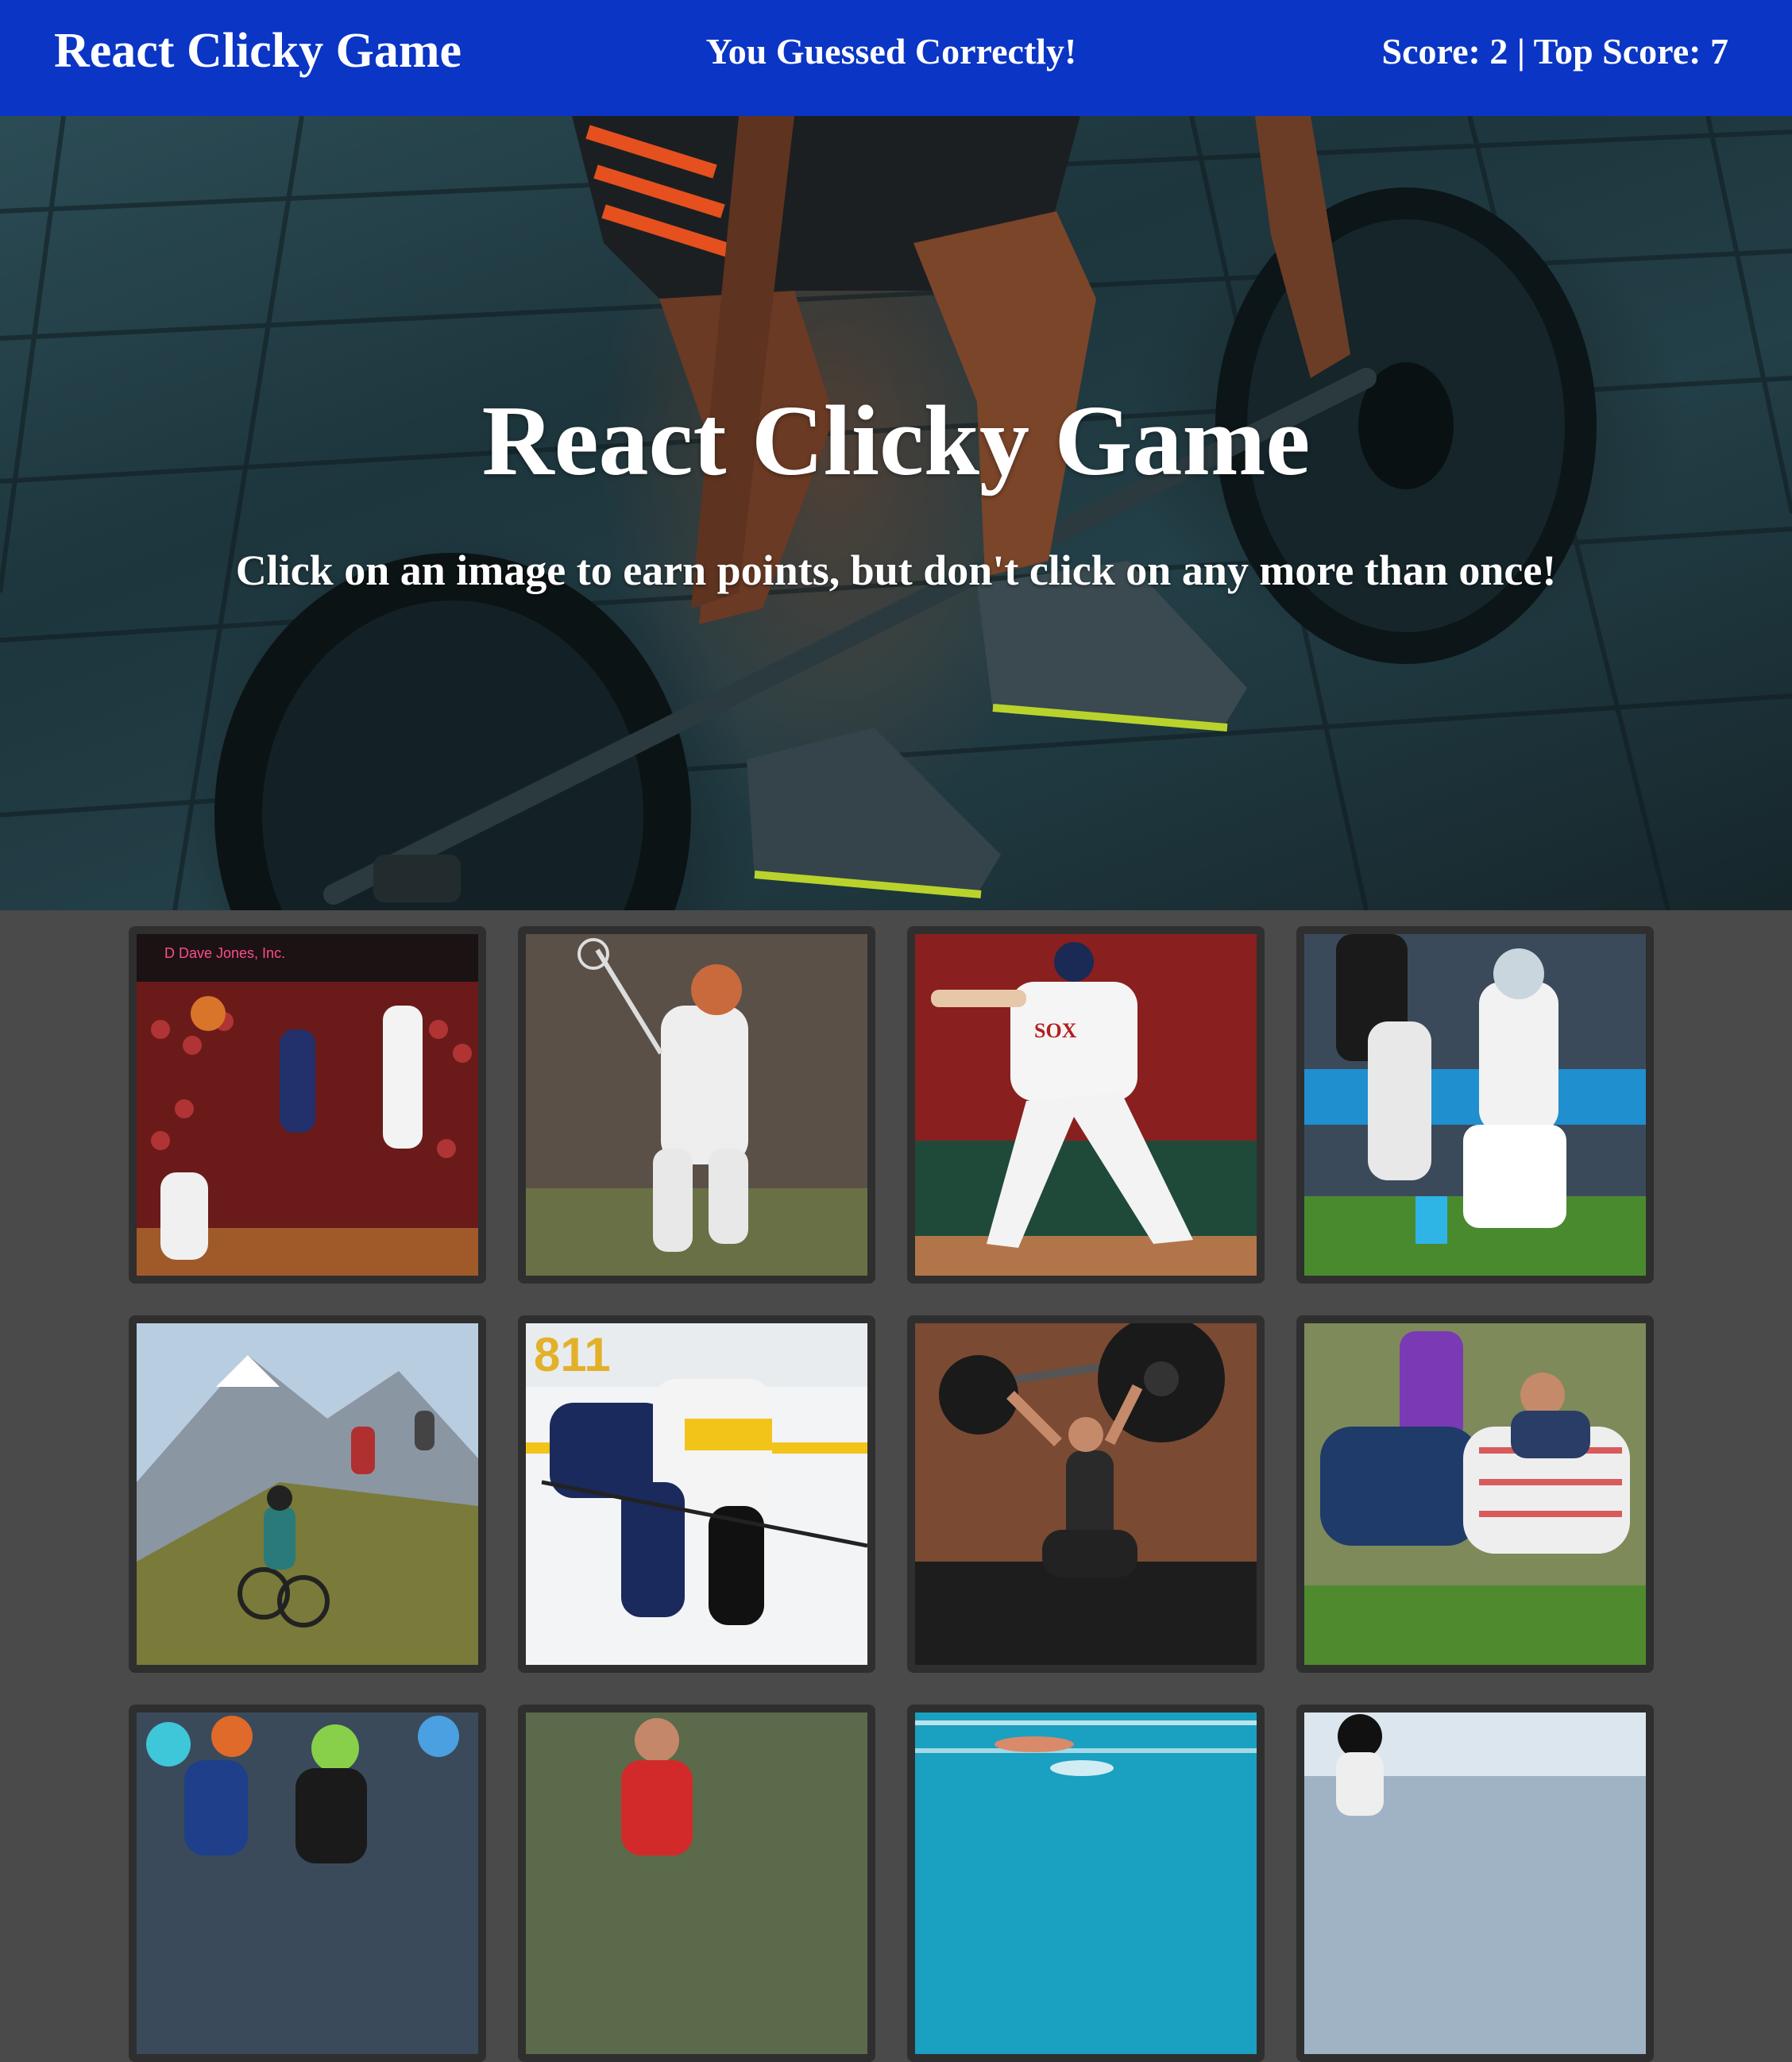  I want to click on soccer-photo-icon, so click(696, 1884).